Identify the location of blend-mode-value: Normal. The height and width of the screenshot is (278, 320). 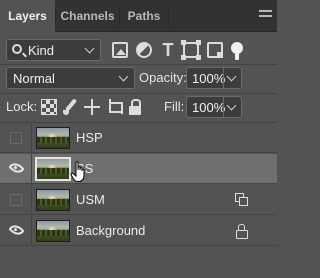
(34, 78).